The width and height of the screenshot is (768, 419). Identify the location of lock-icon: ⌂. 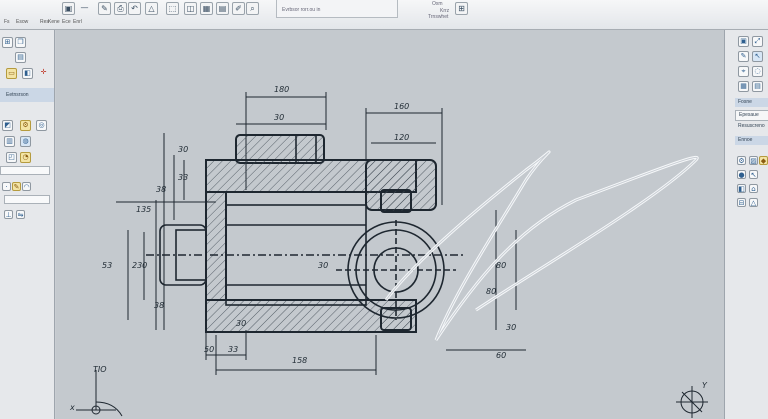
(753, 188).